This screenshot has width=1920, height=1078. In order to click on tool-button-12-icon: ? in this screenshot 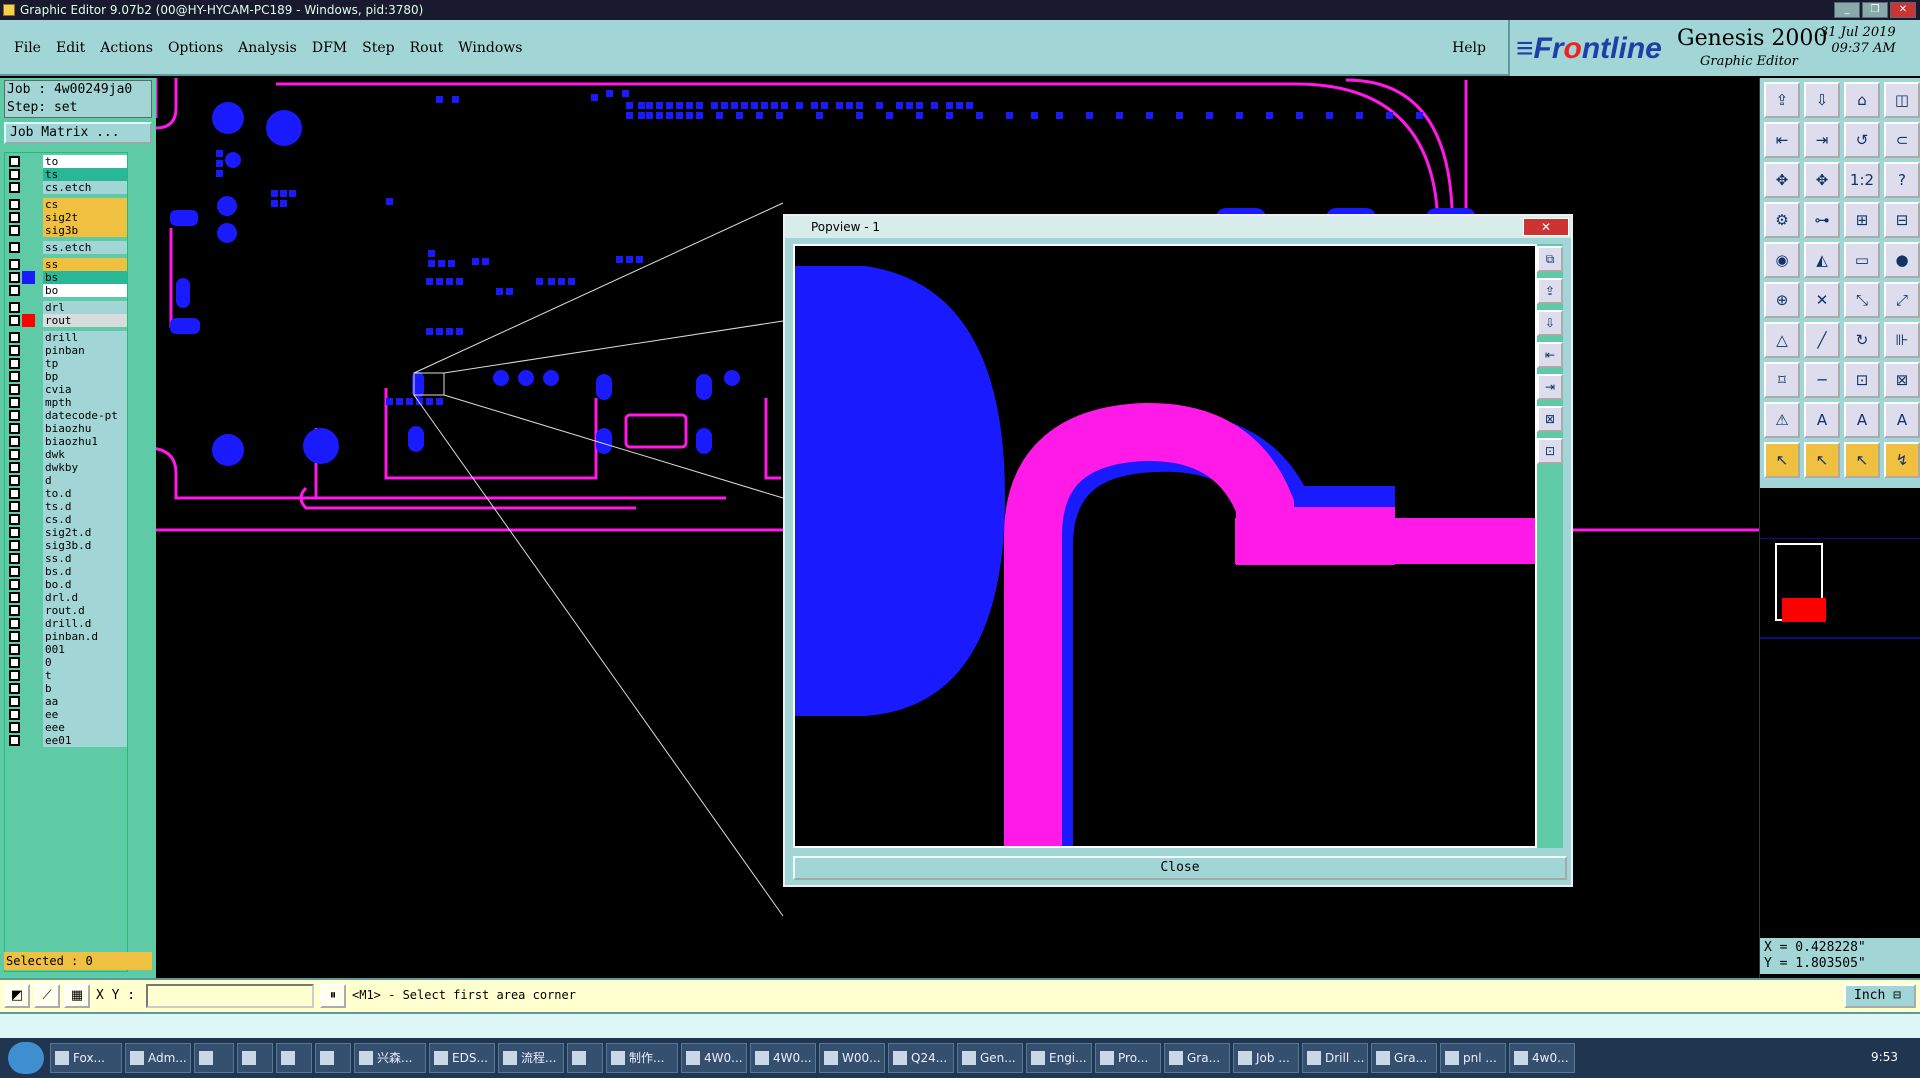, I will do `click(1902, 180)`.